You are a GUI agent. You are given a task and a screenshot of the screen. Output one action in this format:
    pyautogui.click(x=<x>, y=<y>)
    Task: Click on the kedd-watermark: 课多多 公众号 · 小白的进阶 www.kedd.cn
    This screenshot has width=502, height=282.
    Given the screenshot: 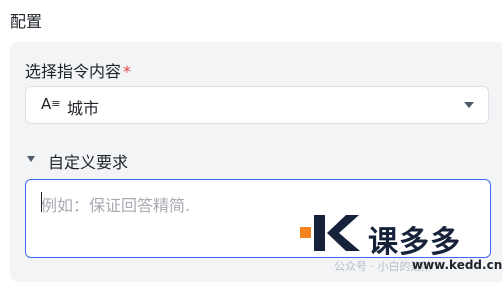 What is the action you would take?
    pyautogui.click(x=401, y=244)
    